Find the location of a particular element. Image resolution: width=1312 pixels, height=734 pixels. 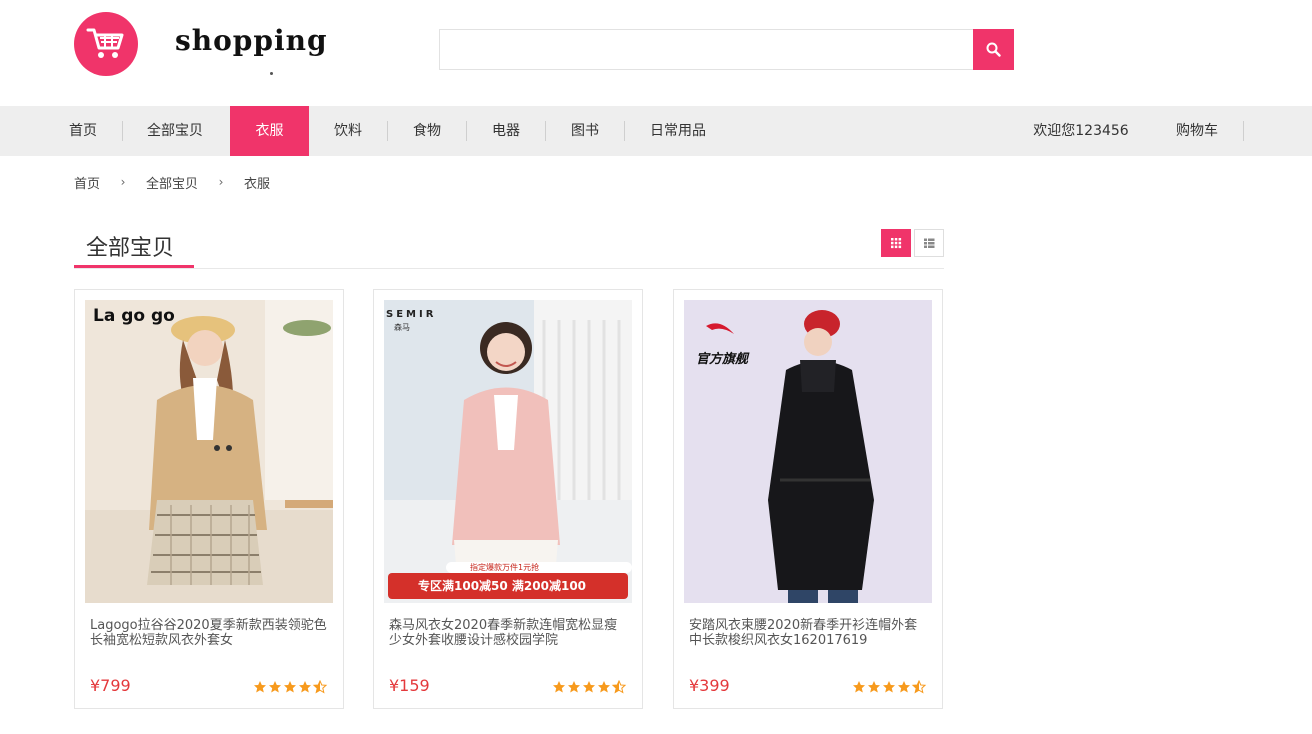

nav-item-daily-goods: 日常用品 is located at coordinates (678, 131).